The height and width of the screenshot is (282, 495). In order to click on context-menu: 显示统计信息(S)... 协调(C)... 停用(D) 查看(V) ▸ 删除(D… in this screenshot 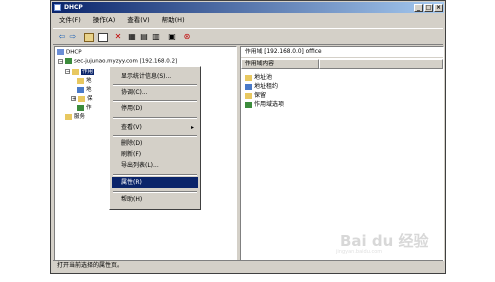, I will do `click(155, 138)`.